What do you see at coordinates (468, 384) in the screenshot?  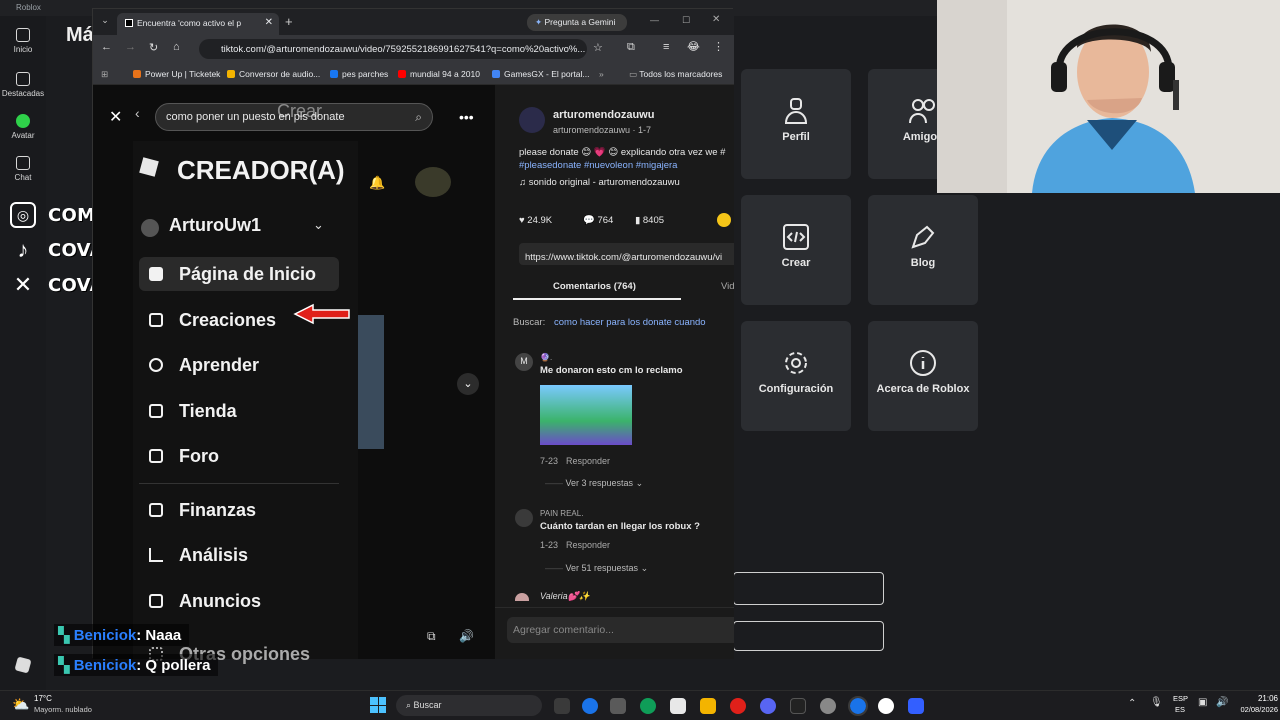 I see `scroll-down-chevron-icon: ⌄` at bounding box center [468, 384].